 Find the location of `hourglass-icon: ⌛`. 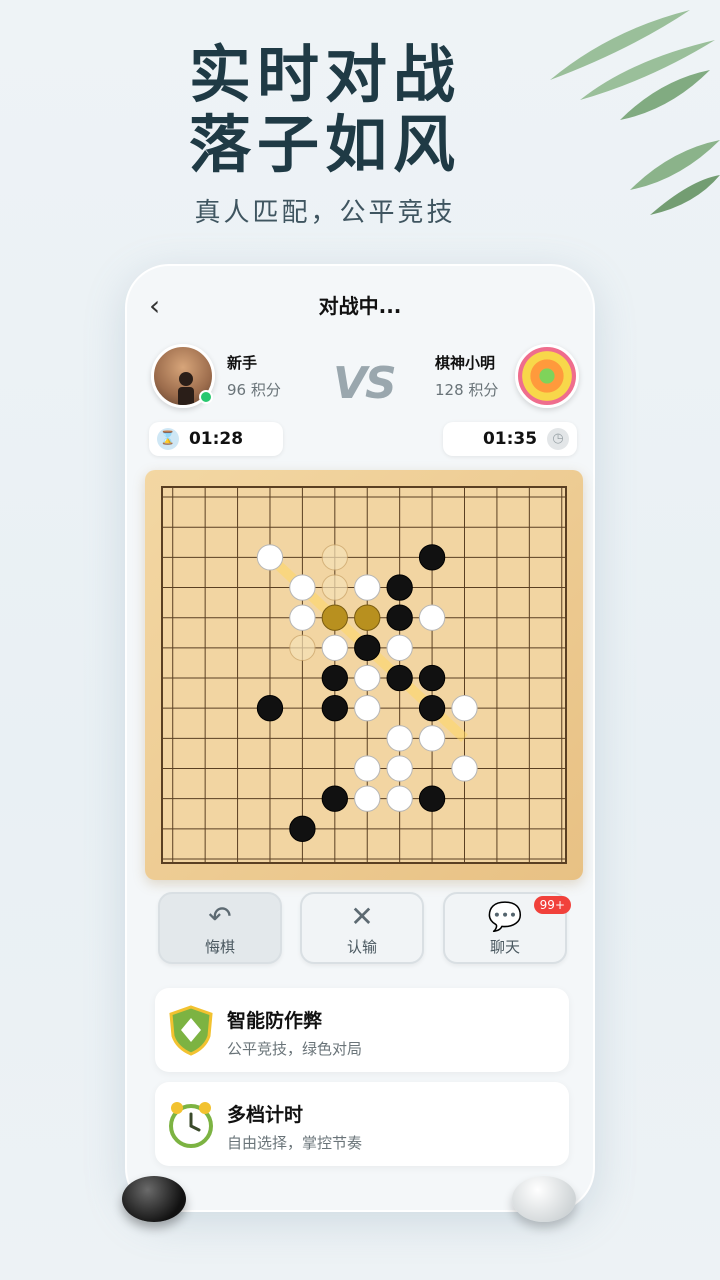

hourglass-icon: ⌛ is located at coordinates (168, 439).